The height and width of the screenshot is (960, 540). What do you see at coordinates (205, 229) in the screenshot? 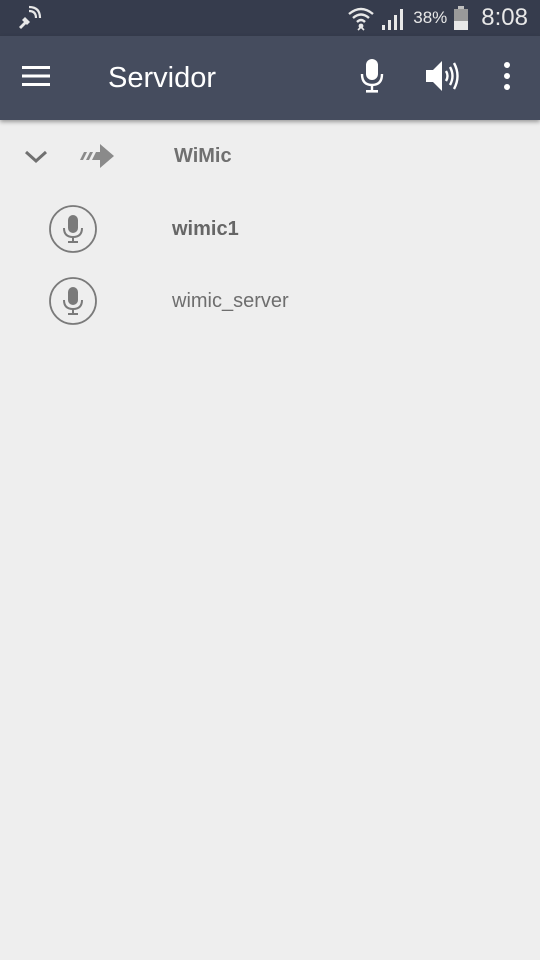
I see `list-item-label: wimic1` at bounding box center [205, 229].